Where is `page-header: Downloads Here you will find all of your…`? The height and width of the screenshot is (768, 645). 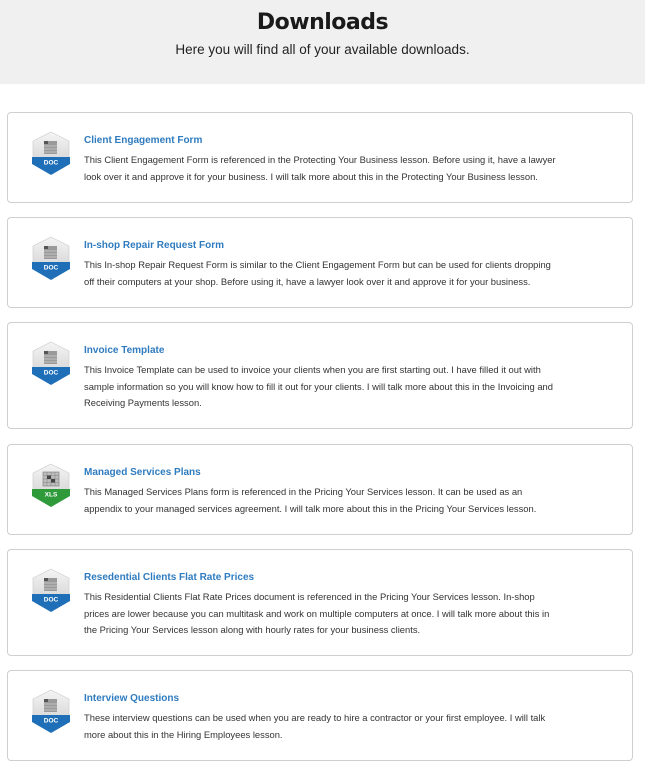
page-header: Downloads Here you will find all of your… is located at coordinates (322, 42).